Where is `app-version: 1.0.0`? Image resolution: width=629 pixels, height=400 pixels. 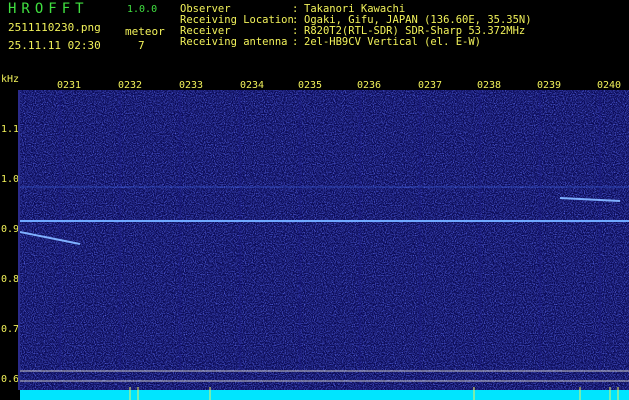 app-version: 1.0.0 is located at coordinates (142, 9).